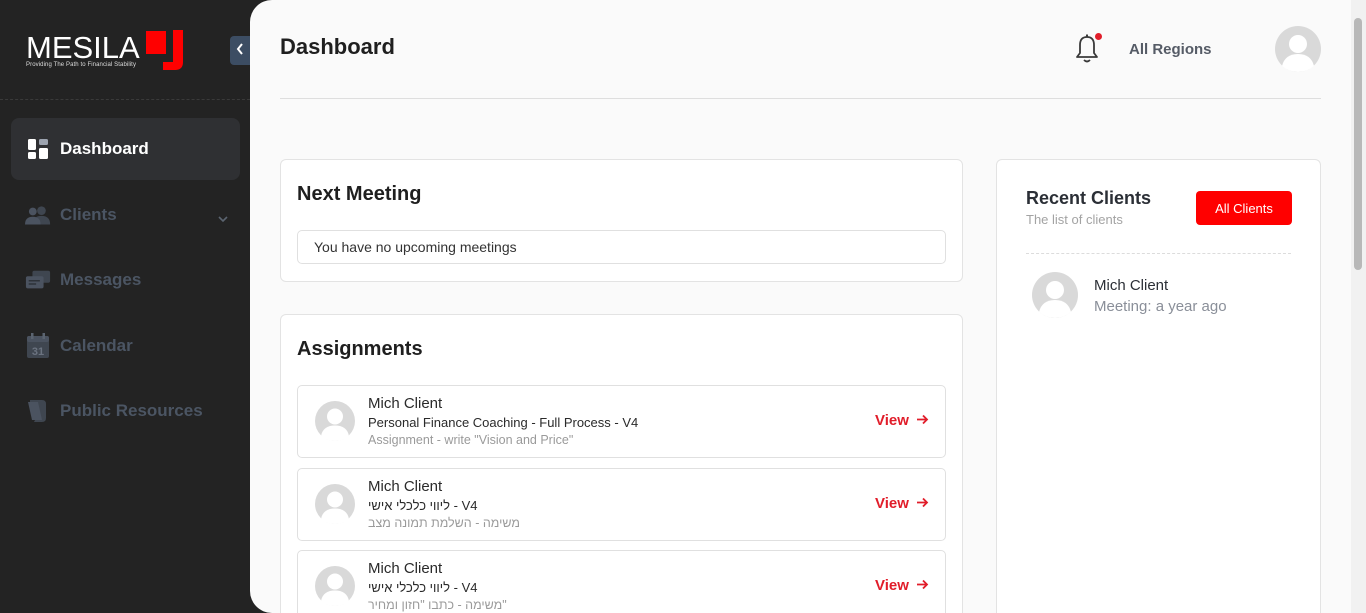 Image resolution: width=1366 pixels, height=613 pixels. Describe the element at coordinates (125, 215) in the screenshot. I see `sidebar-item-clients: Clients` at that location.